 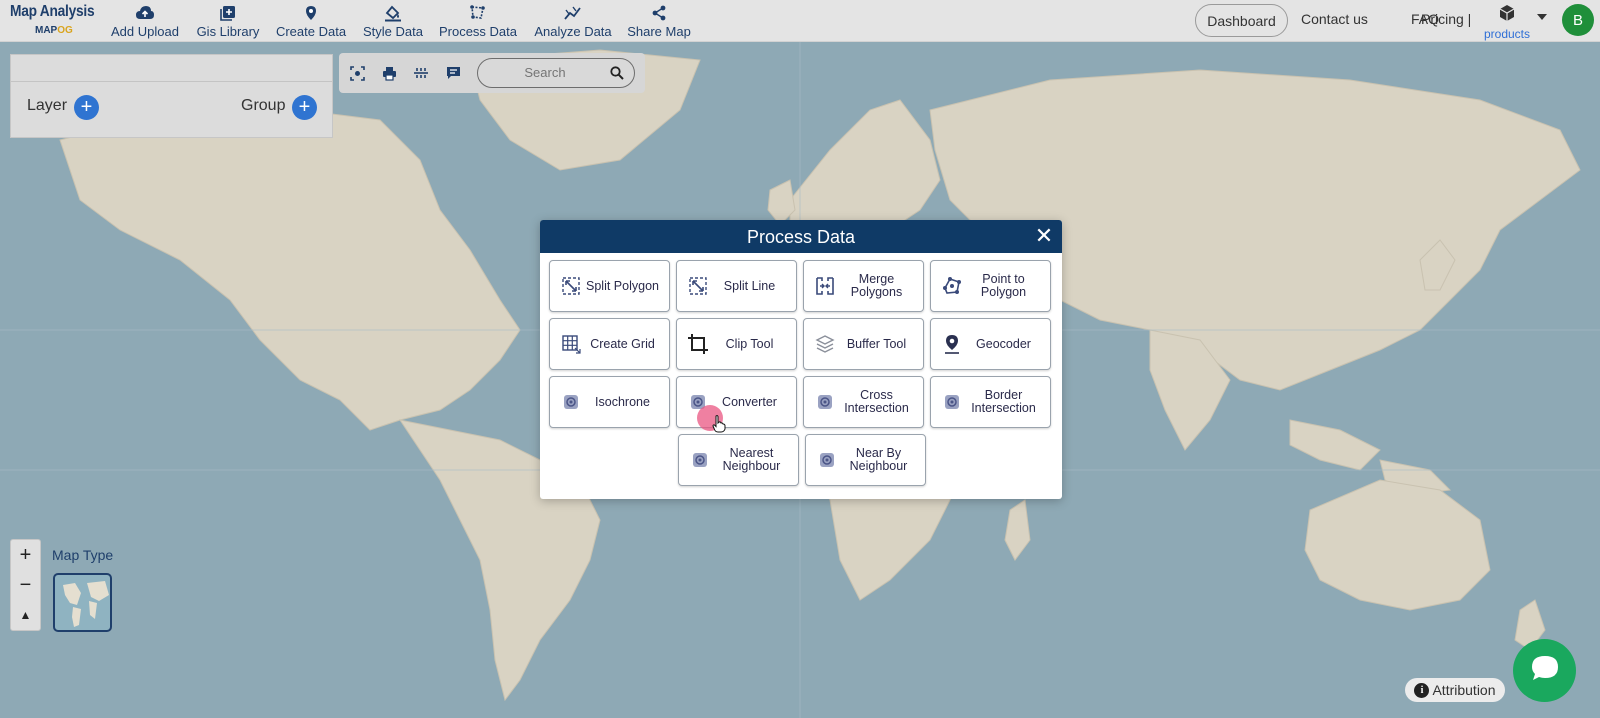 What do you see at coordinates (571, 344) in the screenshot?
I see `grid-icon` at bounding box center [571, 344].